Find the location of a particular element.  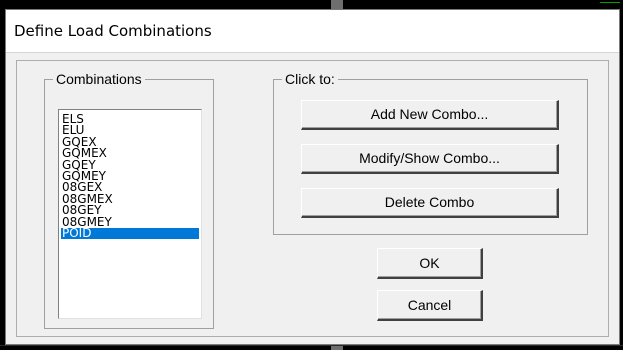

list-item-selected: POID is located at coordinates (130, 233).